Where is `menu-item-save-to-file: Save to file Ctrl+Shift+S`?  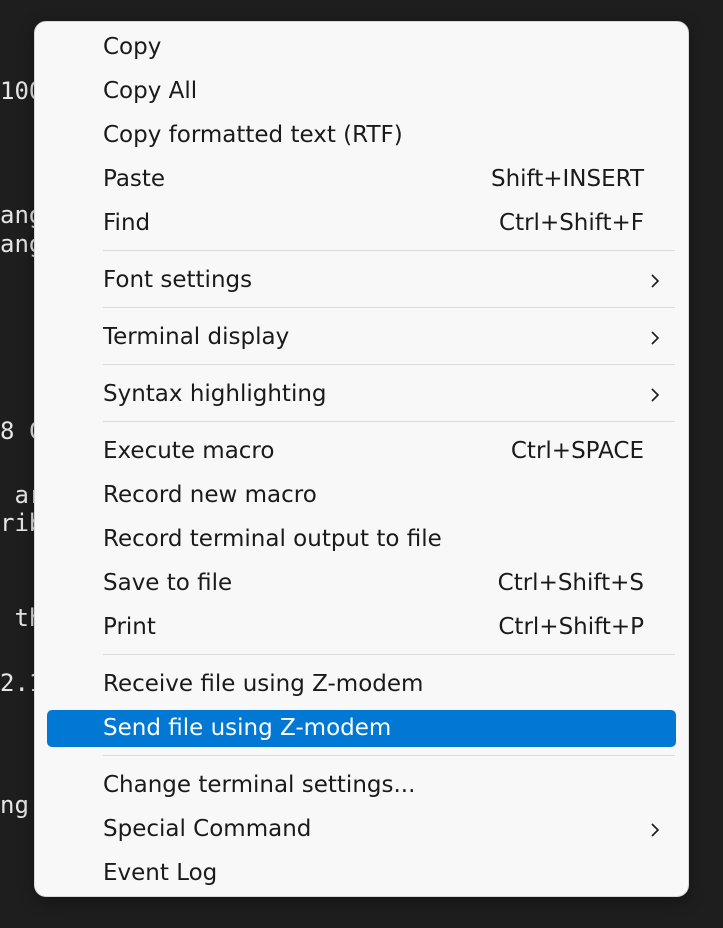 menu-item-save-to-file: Save to file Ctrl+Shift+S is located at coordinates (361, 583).